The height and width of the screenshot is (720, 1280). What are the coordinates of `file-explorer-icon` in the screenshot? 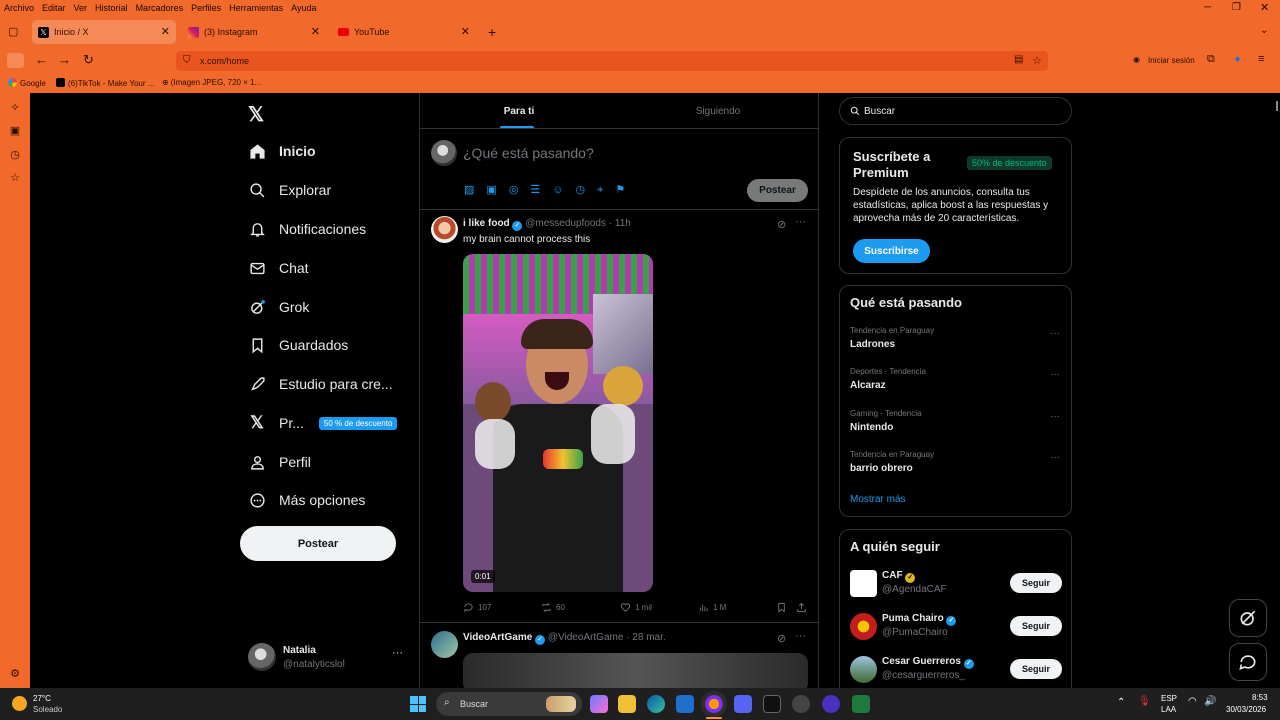 It's located at (627, 704).